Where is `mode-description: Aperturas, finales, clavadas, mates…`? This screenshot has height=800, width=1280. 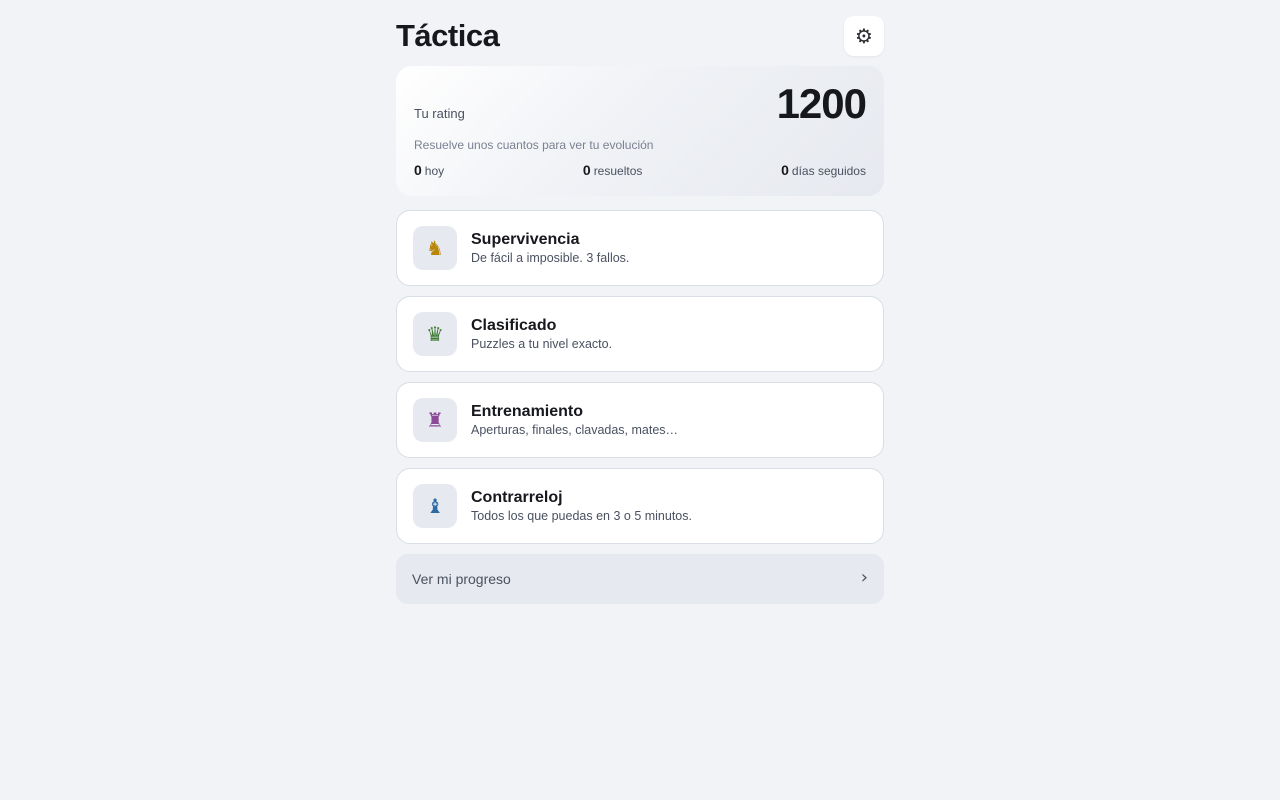 mode-description: Aperturas, finales, clavadas, mates… is located at coordinates (575, 430).